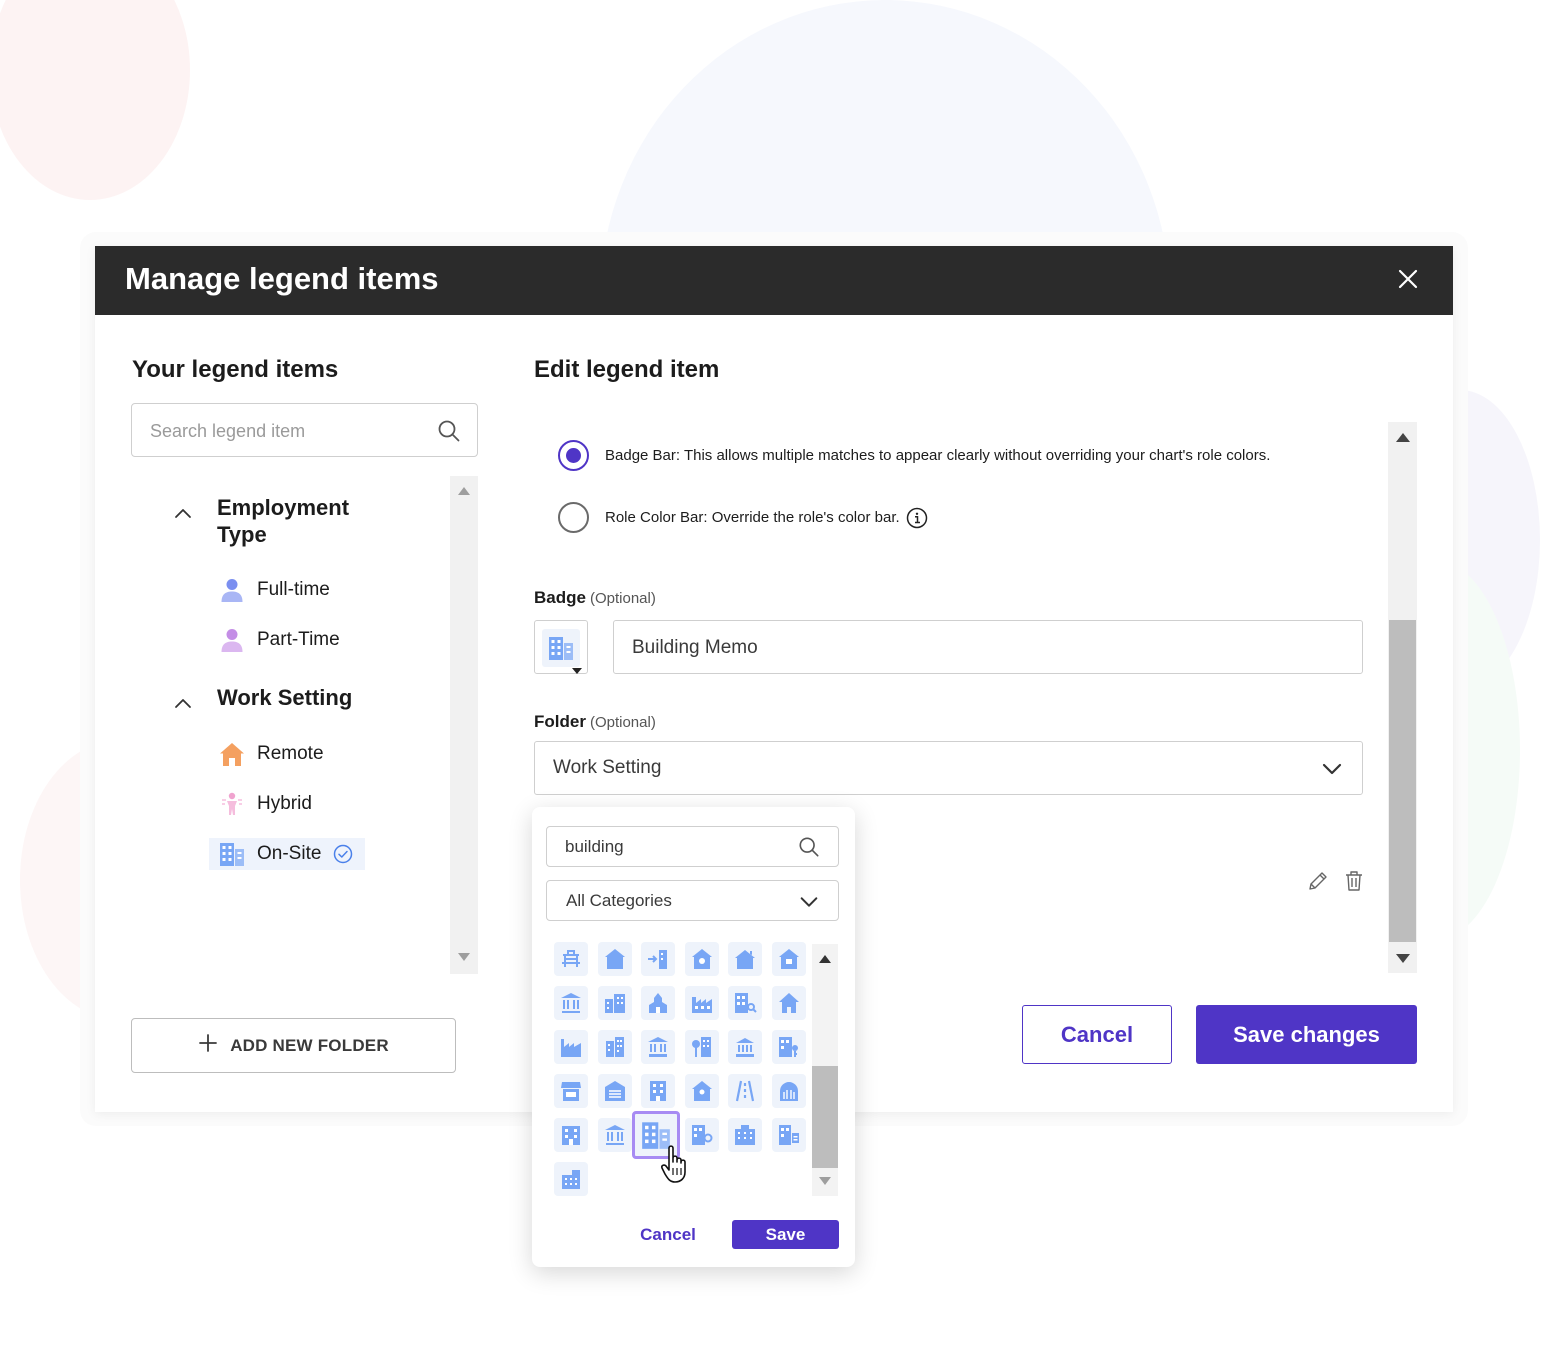 The image size is (1542, 1356). I want to click on building-memo-icon, so click(789, 1135).